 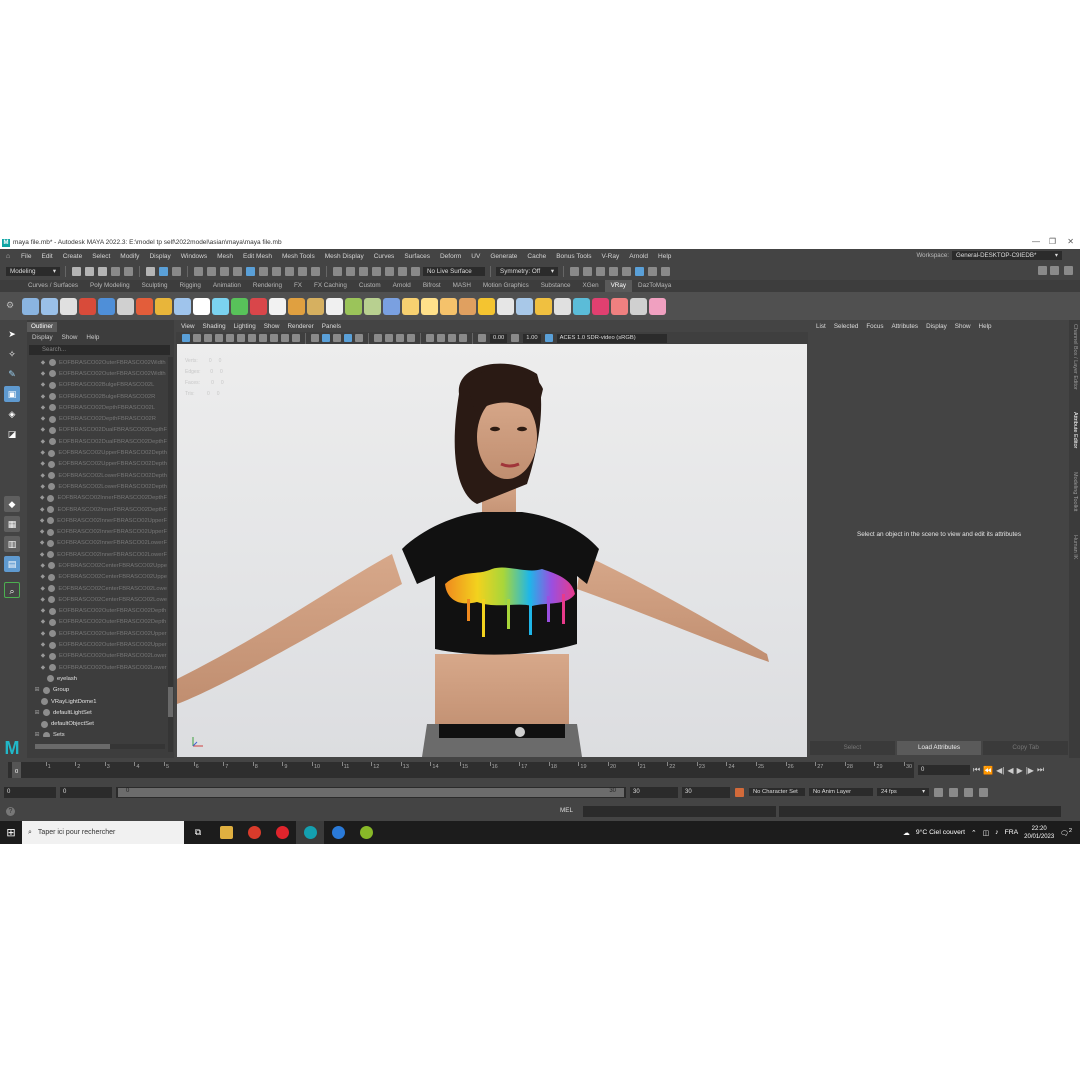 I want to click on outliner-menu-help: Help, so click(x=92, y=338).